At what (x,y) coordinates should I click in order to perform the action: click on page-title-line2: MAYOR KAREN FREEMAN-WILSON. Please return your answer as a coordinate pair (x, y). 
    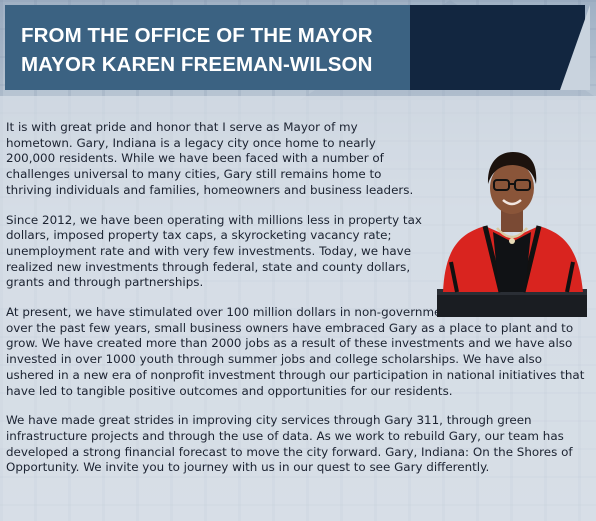
    Looking at the image, I should click on (197, 64).